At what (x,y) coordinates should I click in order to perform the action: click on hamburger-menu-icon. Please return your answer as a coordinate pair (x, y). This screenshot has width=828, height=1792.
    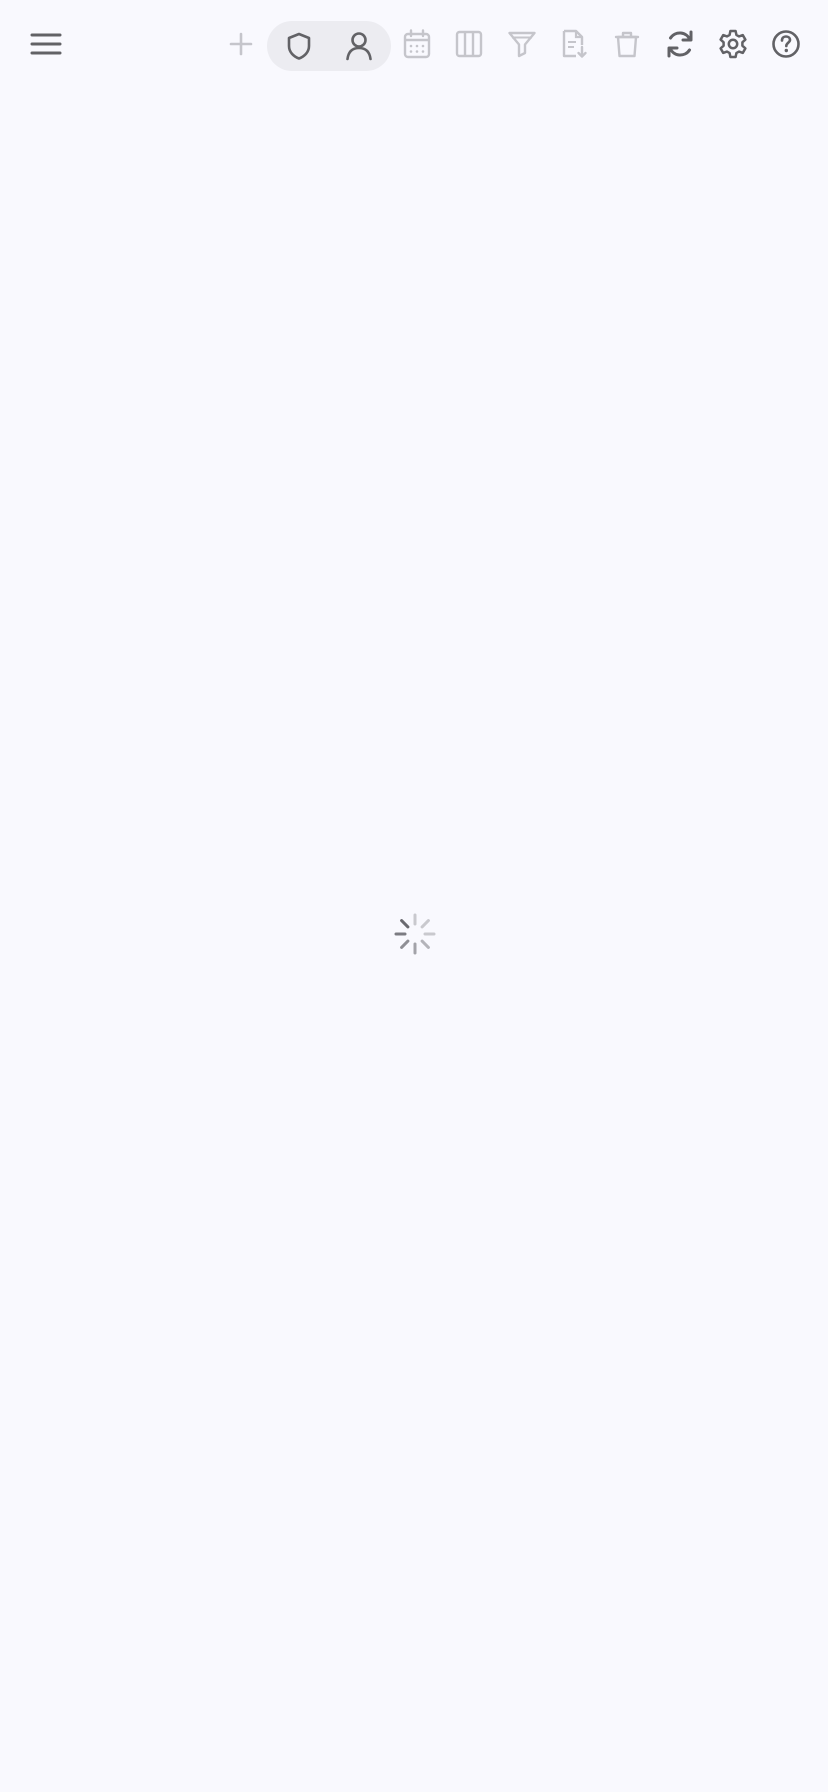
    Looking at the image, I should click on (46, 44).